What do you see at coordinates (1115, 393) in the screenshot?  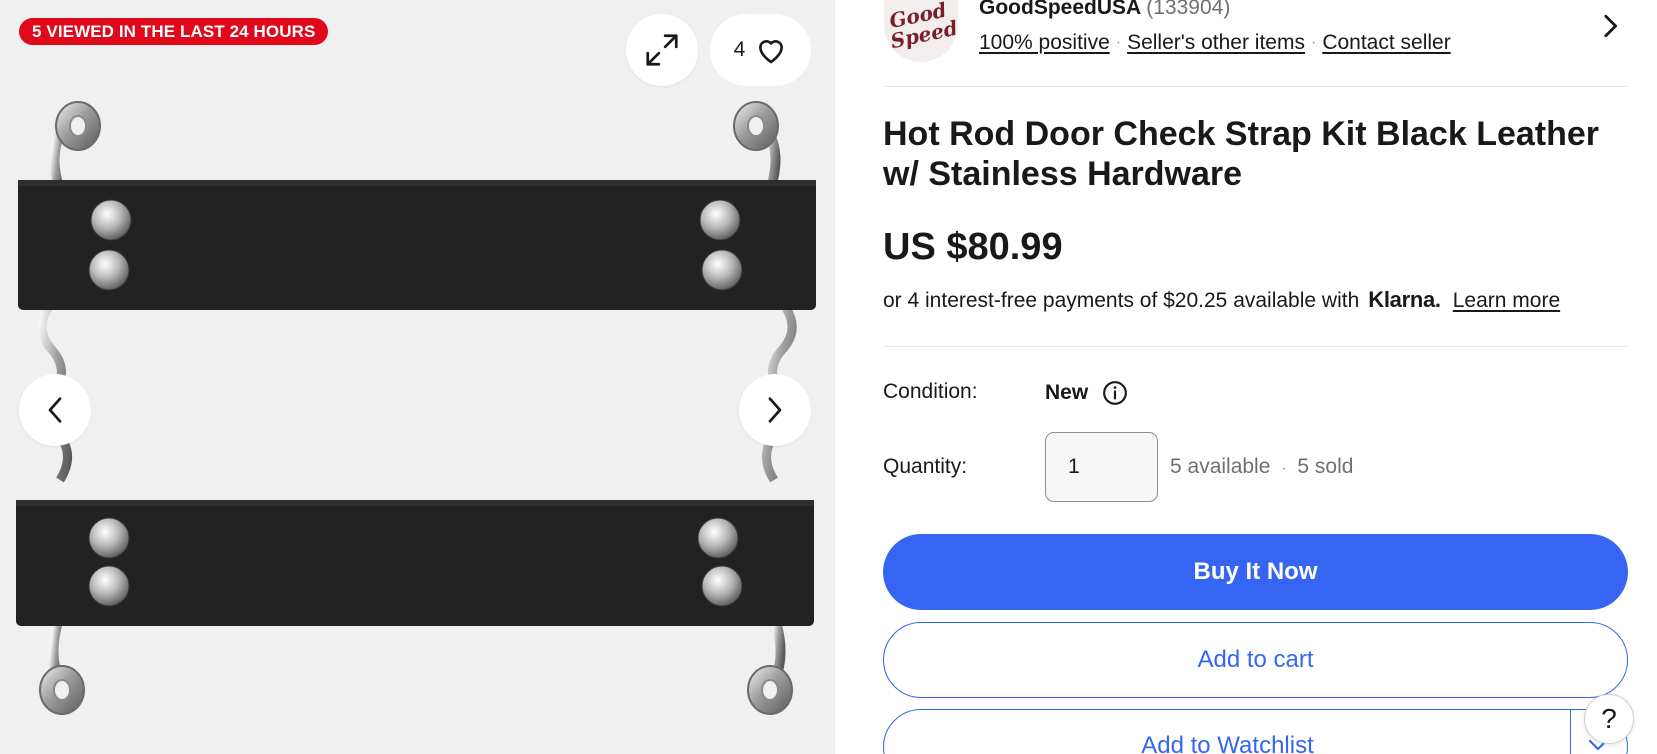 I see `info-icon` at bounding box center [1115, 393].